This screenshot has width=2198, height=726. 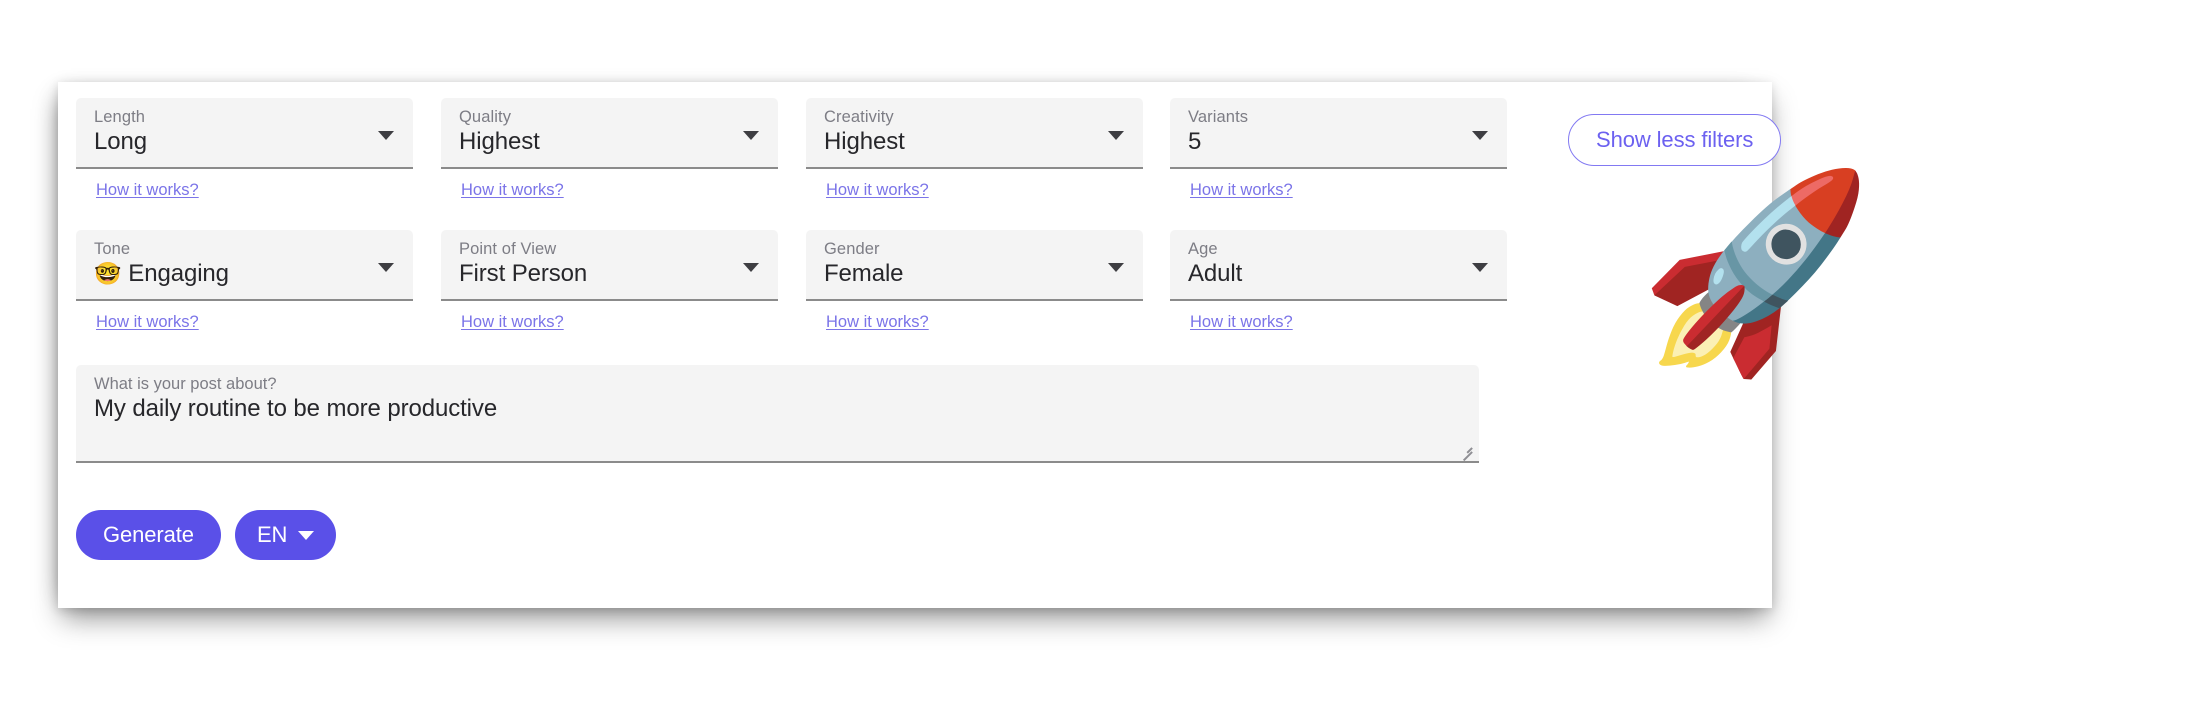 I want to click on creativity-value: Highest, so click(x=864, y=142).